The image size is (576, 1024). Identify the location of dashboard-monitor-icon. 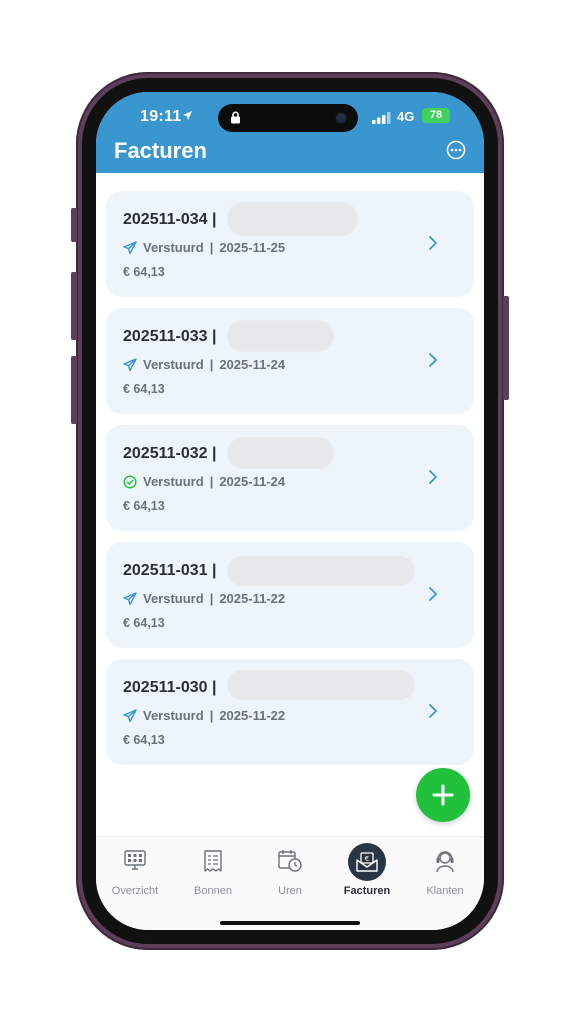
(135, 860).